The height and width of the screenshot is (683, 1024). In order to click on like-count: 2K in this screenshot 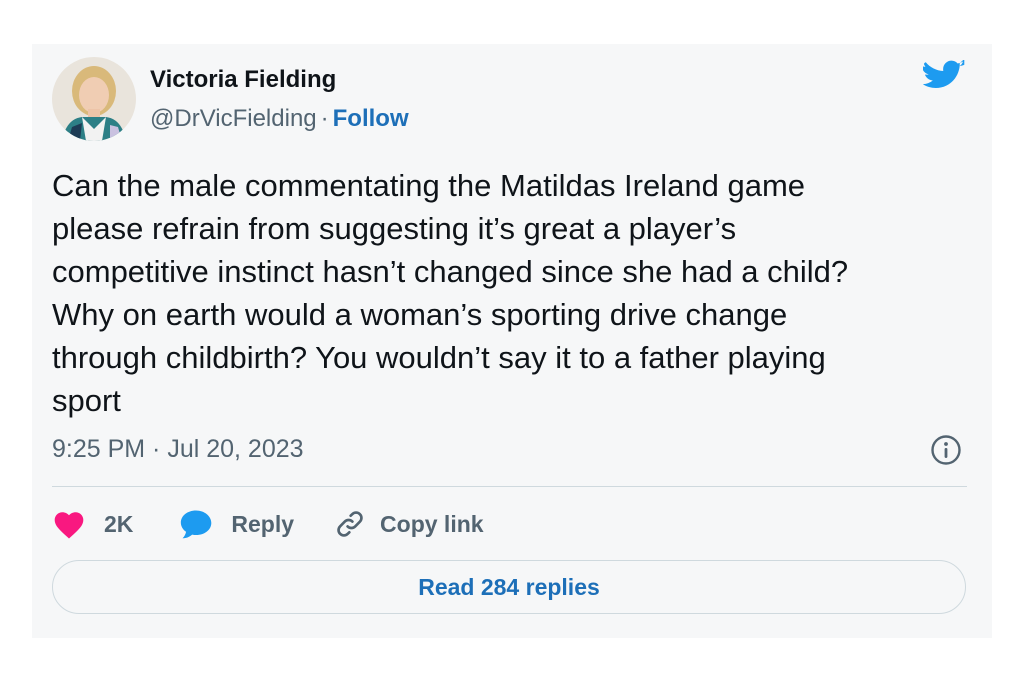, I will do `click(119, 523)`.